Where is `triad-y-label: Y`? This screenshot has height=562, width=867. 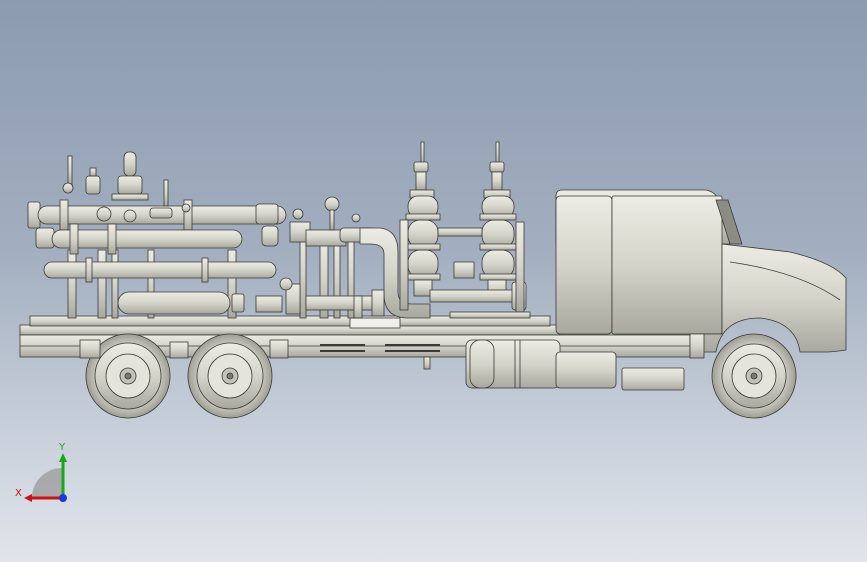
triad-y-label: Y is located at coordinates (62, 447).